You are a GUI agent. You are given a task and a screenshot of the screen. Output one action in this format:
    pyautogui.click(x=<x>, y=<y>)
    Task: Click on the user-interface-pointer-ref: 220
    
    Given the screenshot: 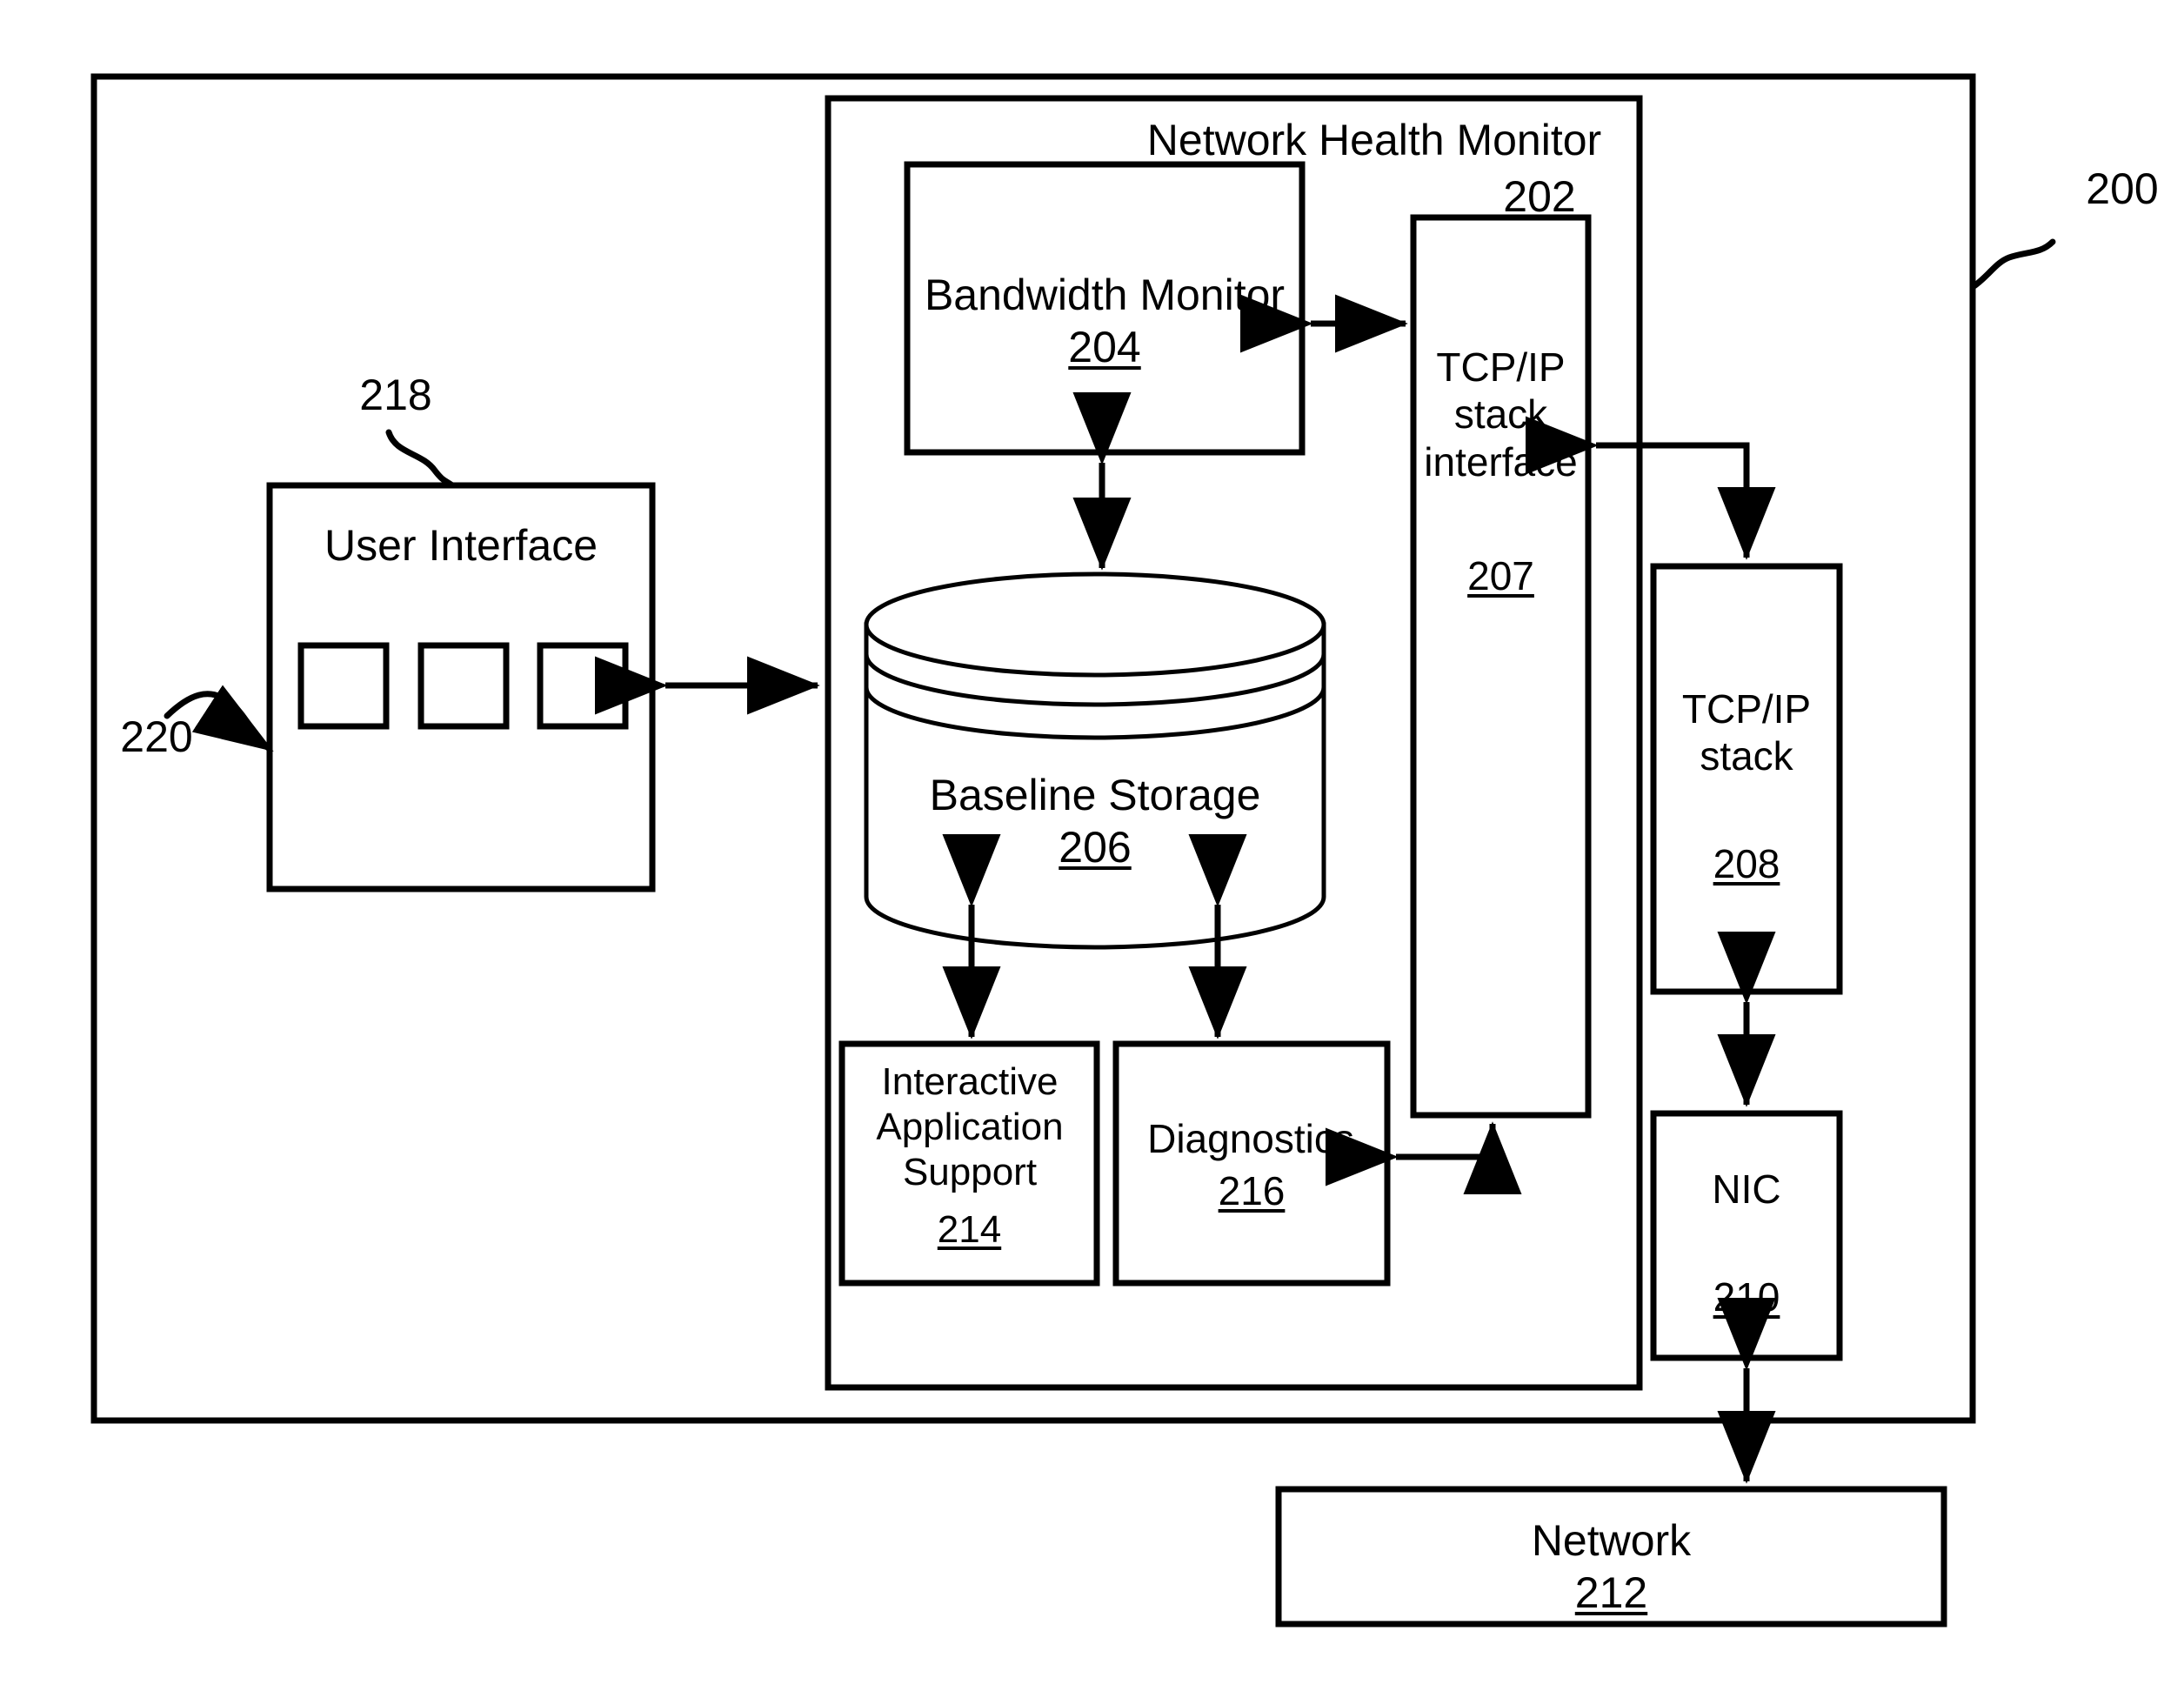 What is the action you would take?
    pyautogui.click(x=156, y=737)
    